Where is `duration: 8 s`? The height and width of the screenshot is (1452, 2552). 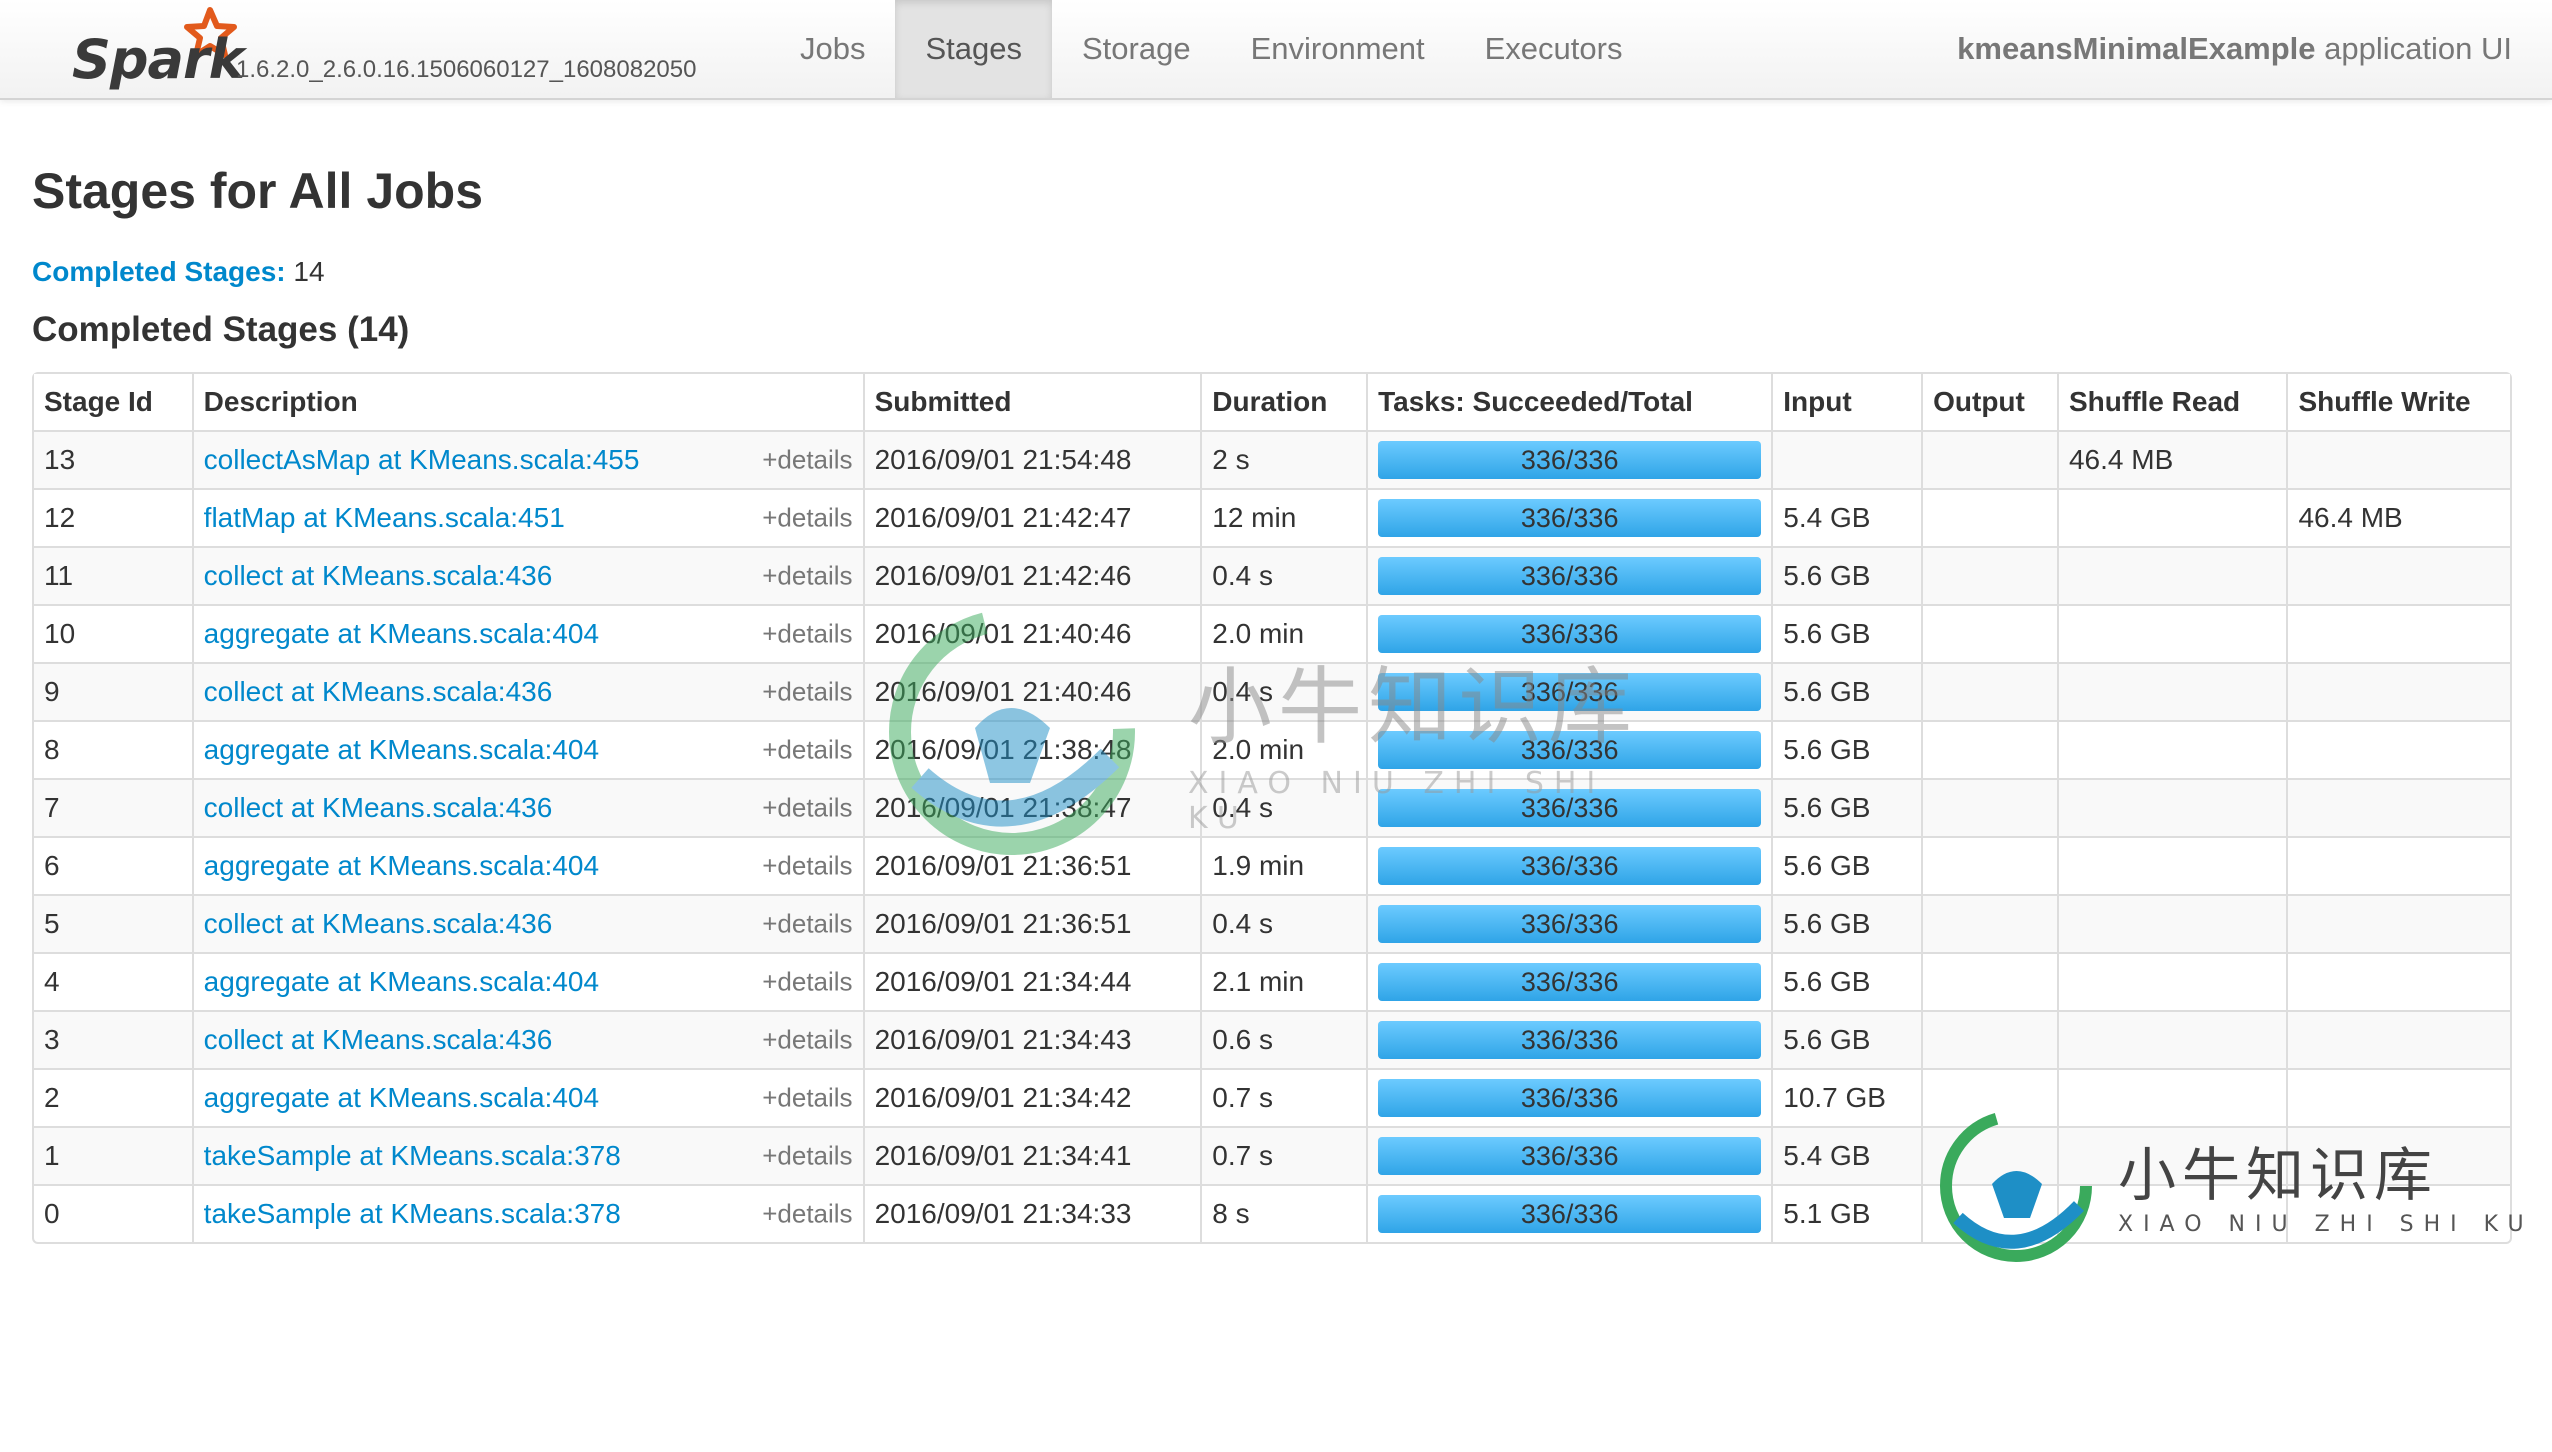 duration: 8 s is located at coordinates (1283, 1213).